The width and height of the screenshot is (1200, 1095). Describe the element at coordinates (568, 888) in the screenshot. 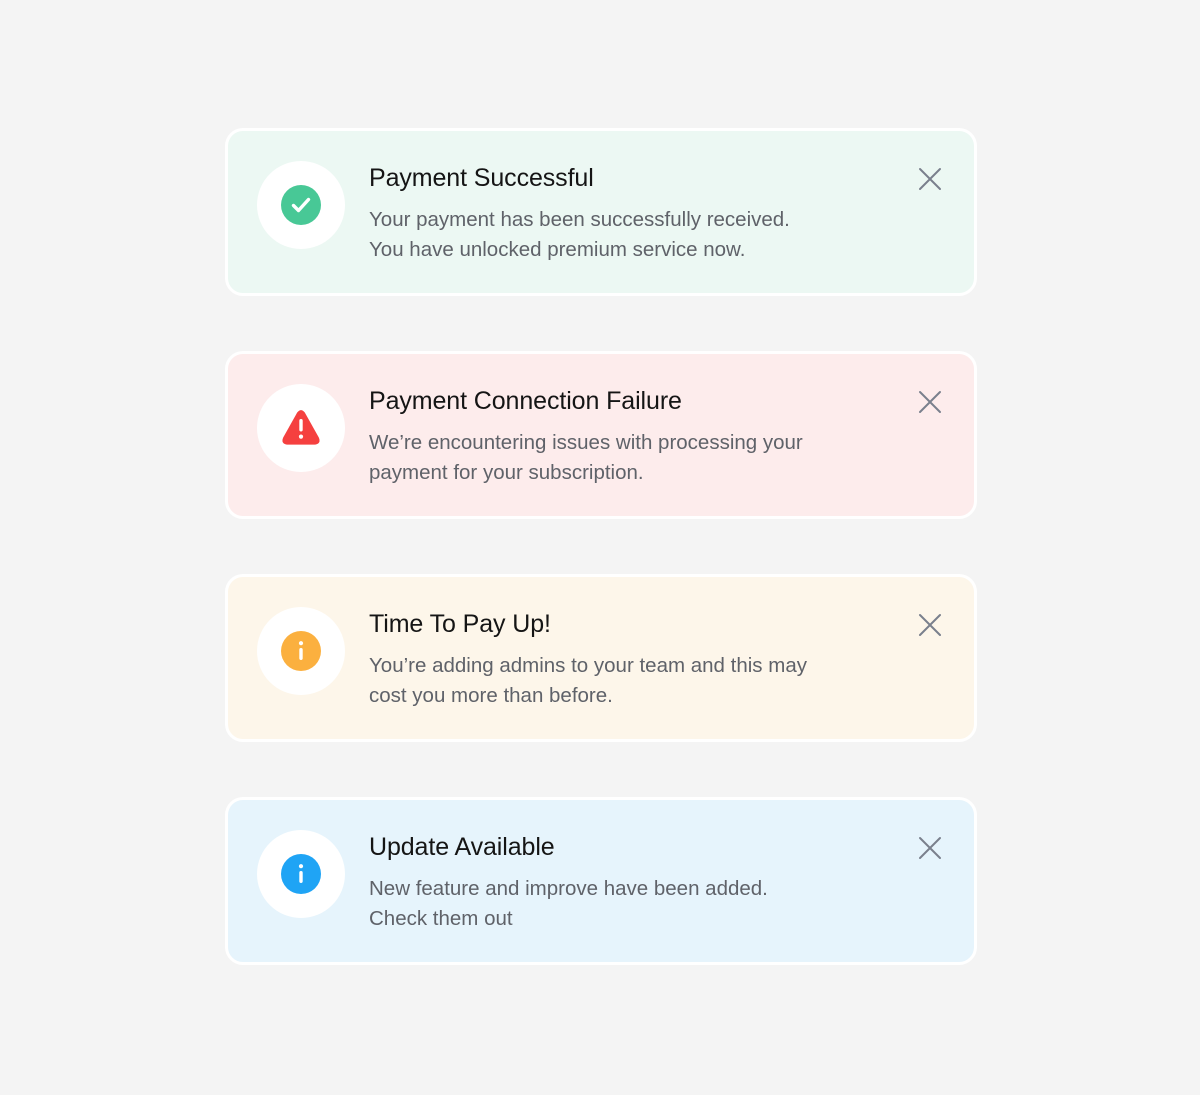

I see `message-line: New feature and improve have been added.` at that location.